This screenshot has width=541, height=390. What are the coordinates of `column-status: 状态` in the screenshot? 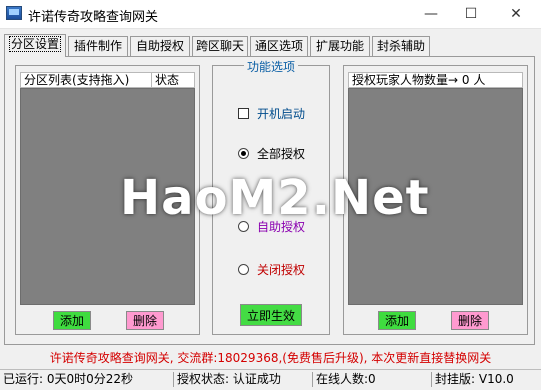 It's located at (172, 80).